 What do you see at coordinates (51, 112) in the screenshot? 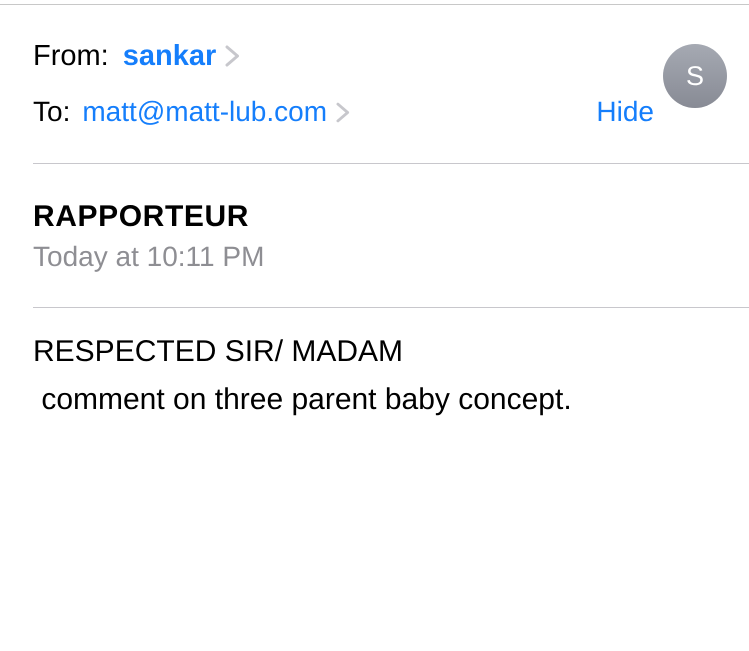
I see `to-label: To:` at bounding box center [51, 112].